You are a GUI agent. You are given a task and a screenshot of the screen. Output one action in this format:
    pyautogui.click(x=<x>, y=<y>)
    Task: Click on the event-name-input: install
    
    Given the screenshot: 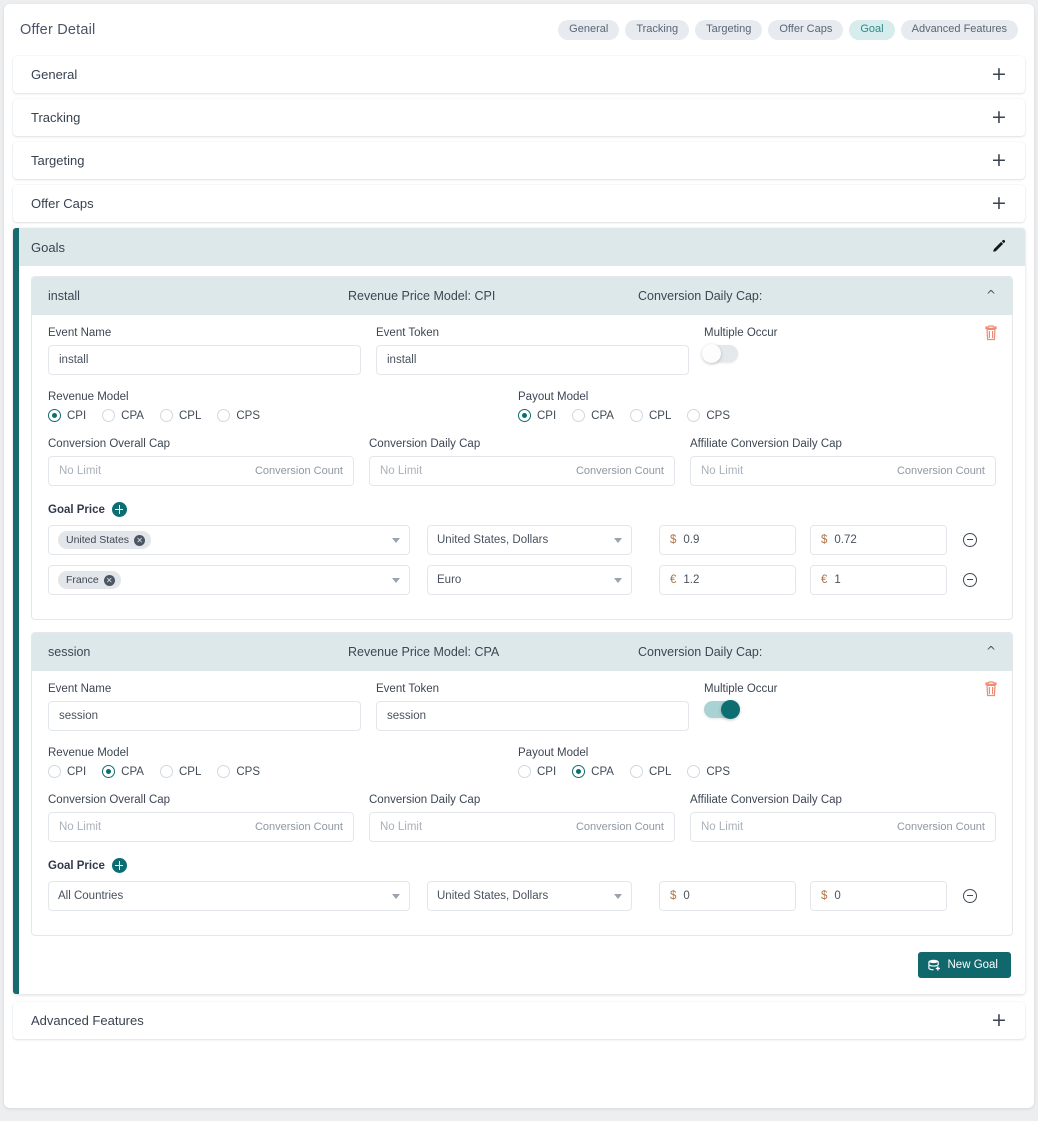 What is the action you would take?
    pyautogui.click(x=204, y=360)
    